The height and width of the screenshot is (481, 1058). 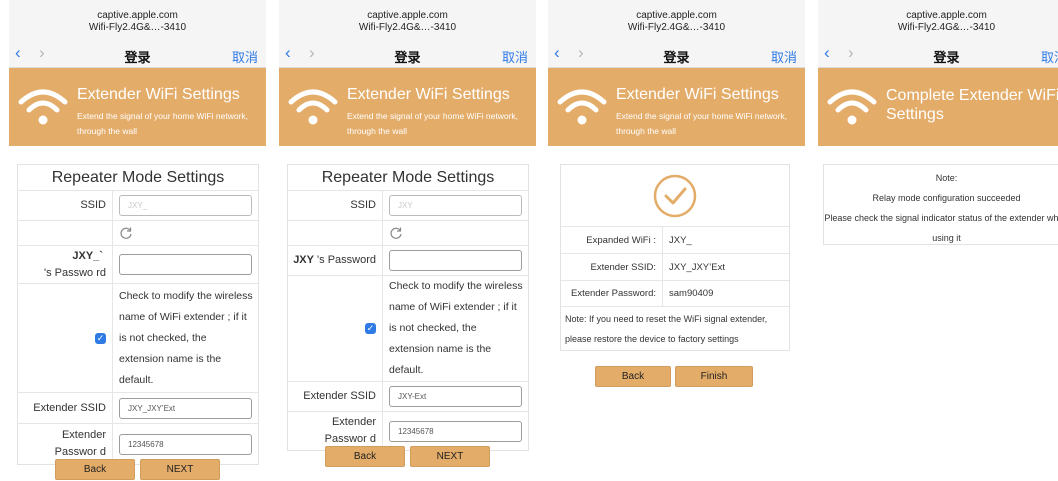 What do you see at coordinates (714, 376) in the screenshot?
I see `finish-button: Finish` at bounding box center [714, 376].